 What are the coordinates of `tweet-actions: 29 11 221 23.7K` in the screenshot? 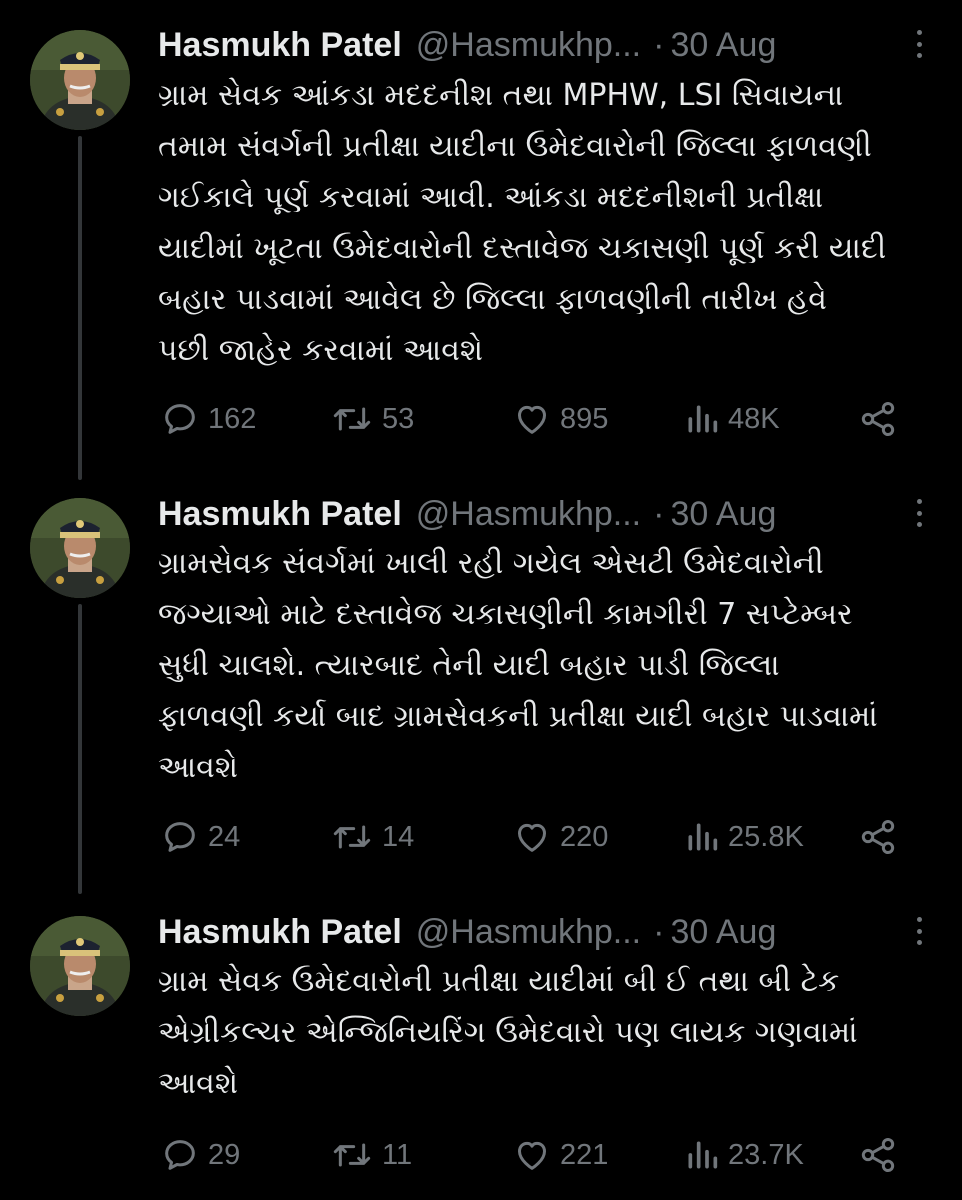 It's located at (530, 1155).